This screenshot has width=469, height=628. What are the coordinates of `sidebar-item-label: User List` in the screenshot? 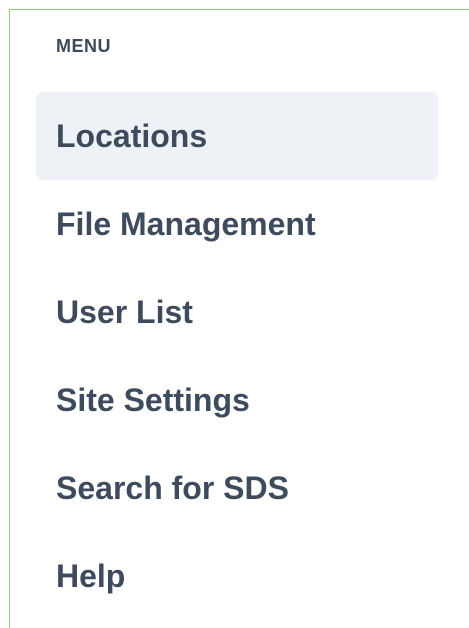 It's located at (124, 311).